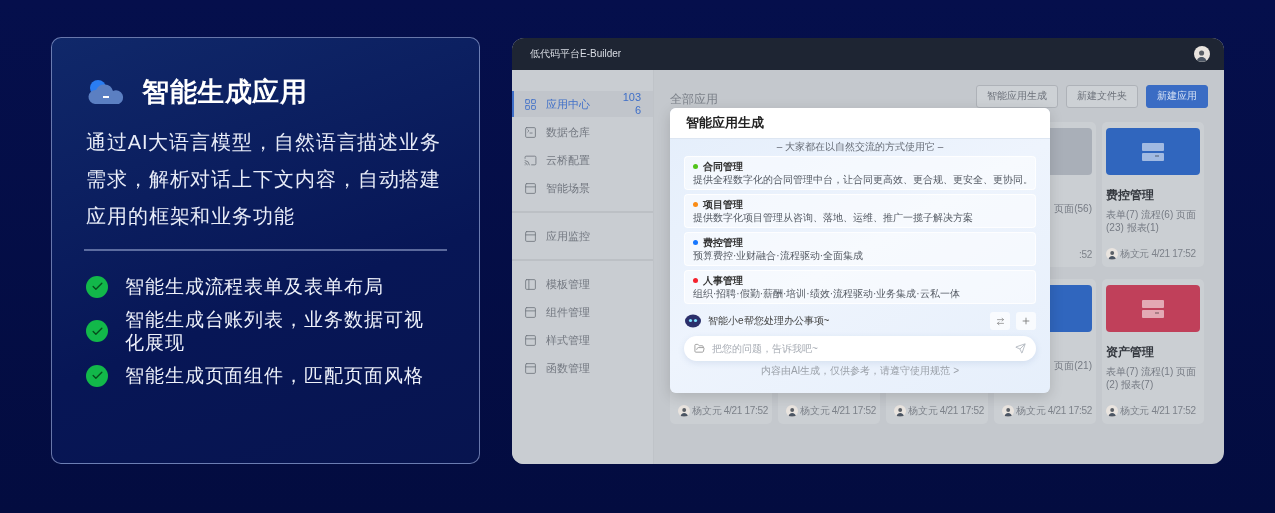 Image resolution: width=1275 pixels, height=513 pixels. Describe the element at coordinates (1151, 221) in the screenshot. I see `app-stats: 表单(7) 流程(6) 页面(23) 报表(1)` at that location.